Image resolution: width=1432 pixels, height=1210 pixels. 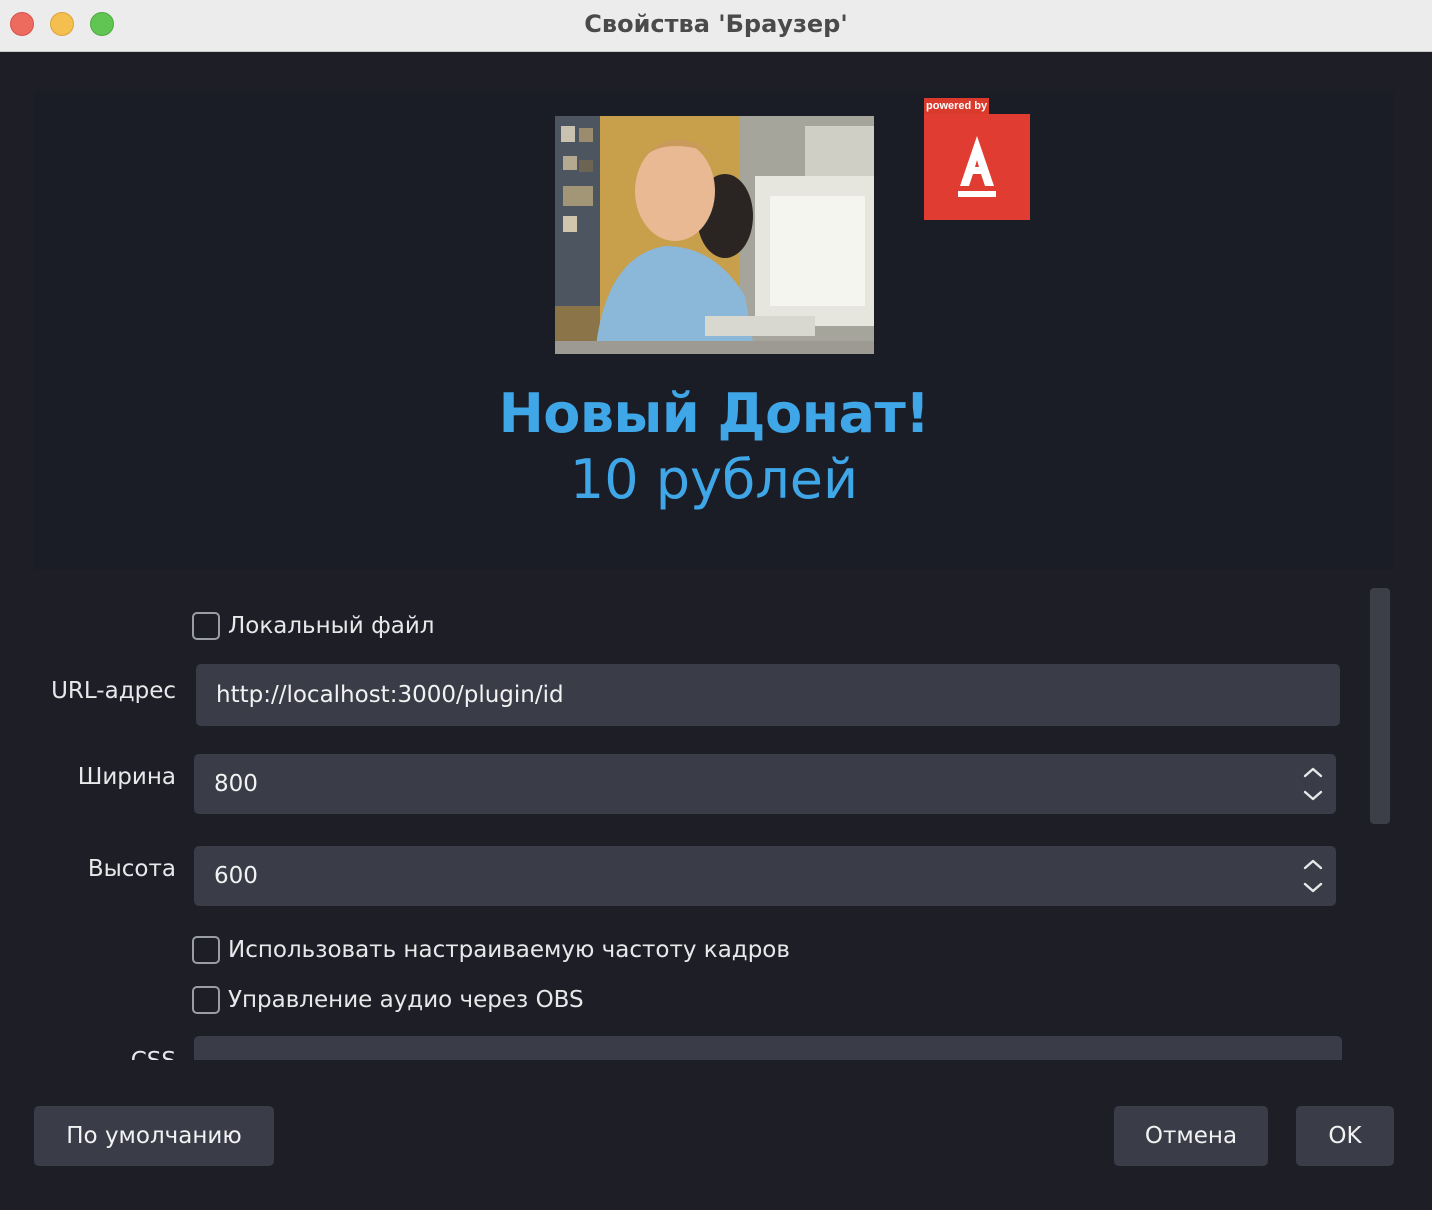 What do you see at coordinates (331, 626) in the screenshot?
I see `local-file-label: Локальный файл` at bounding box center [331, 626].